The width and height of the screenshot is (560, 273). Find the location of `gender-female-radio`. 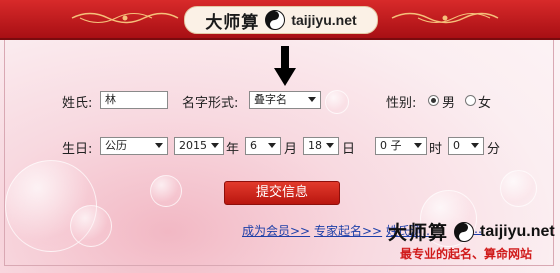

gender-female-radio is located at coordinates (470, 100).